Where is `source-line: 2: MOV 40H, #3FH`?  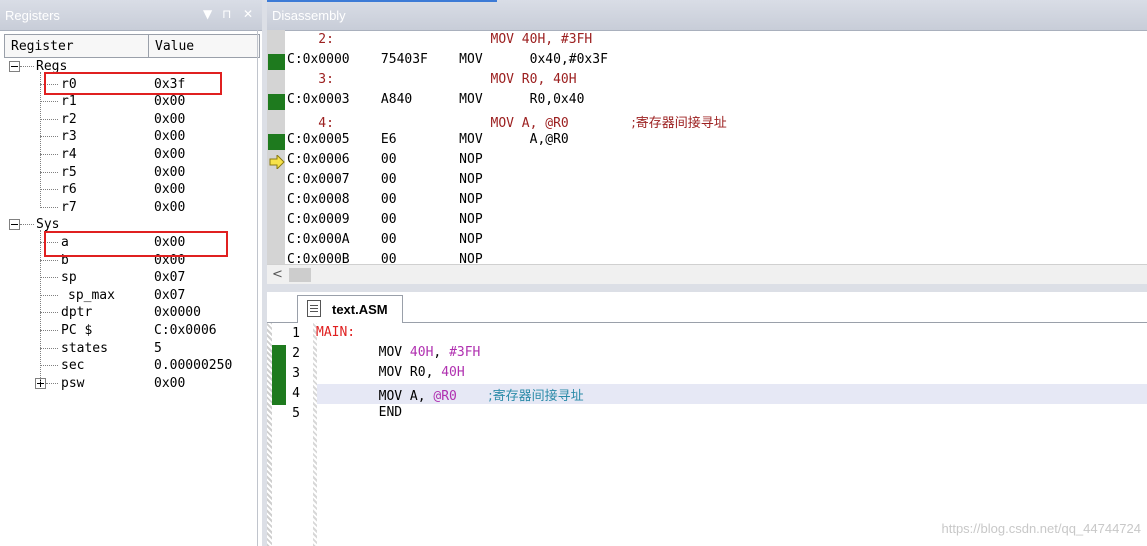 source-line: 2: MOV 40H, #3FH is located at coordinates (439, 42).